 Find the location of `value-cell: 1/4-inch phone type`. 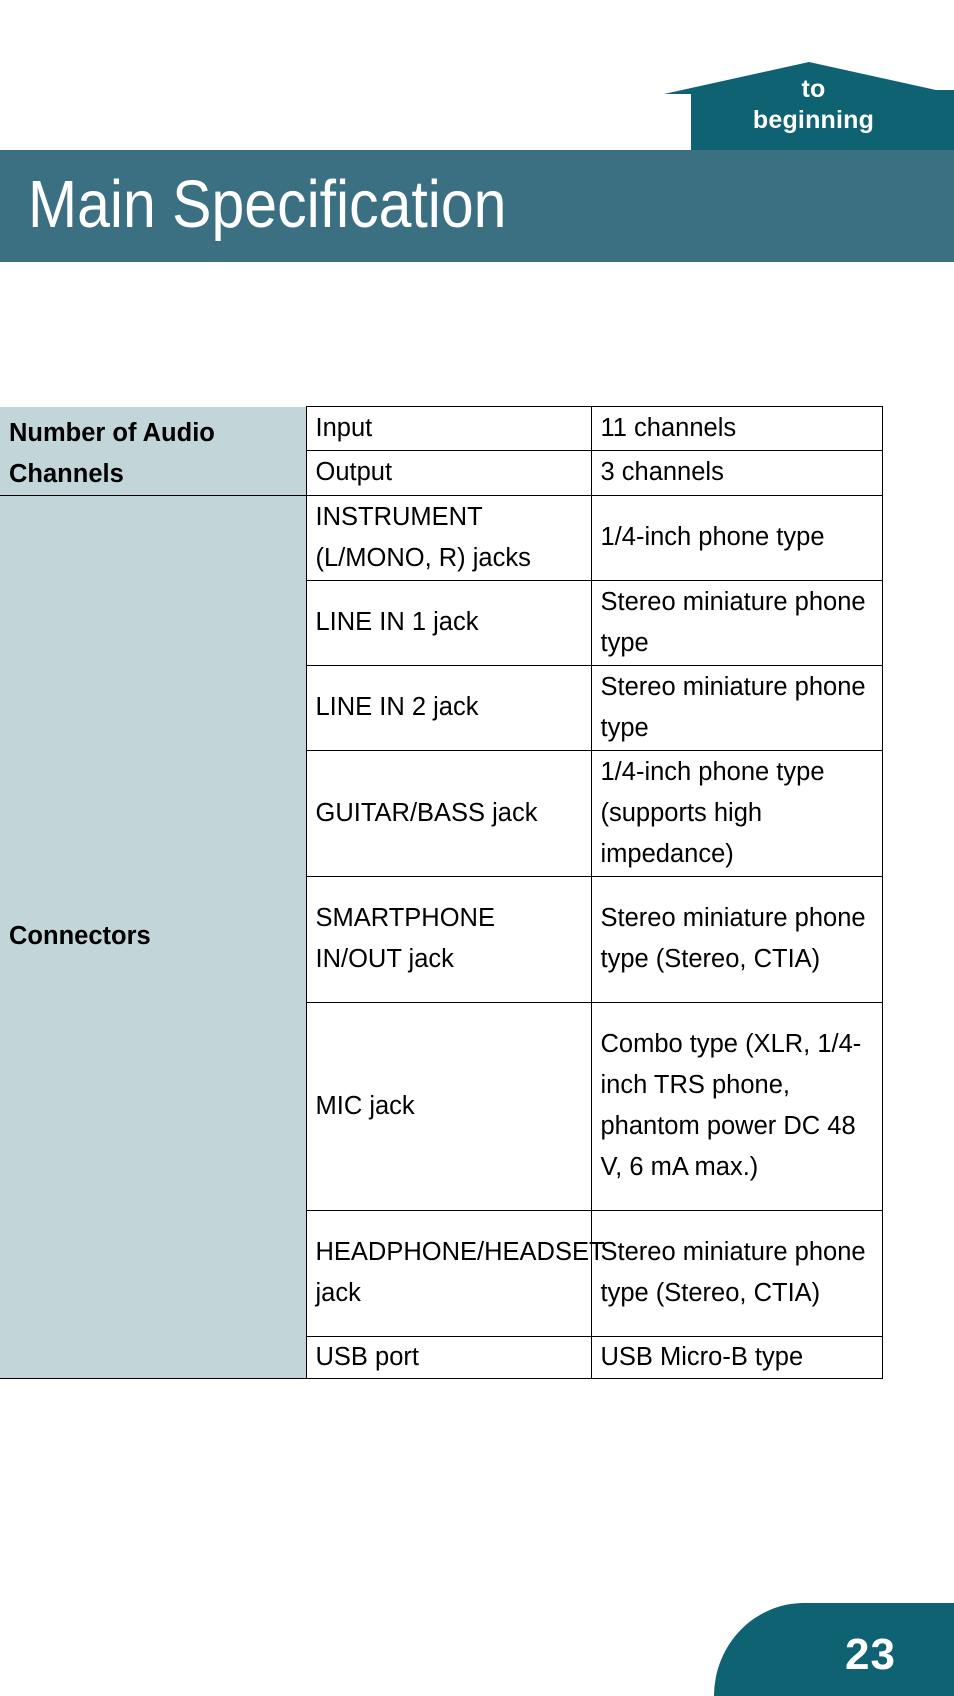

value-cell: 1/4-inch phone type is located at coordinates (737, 537).